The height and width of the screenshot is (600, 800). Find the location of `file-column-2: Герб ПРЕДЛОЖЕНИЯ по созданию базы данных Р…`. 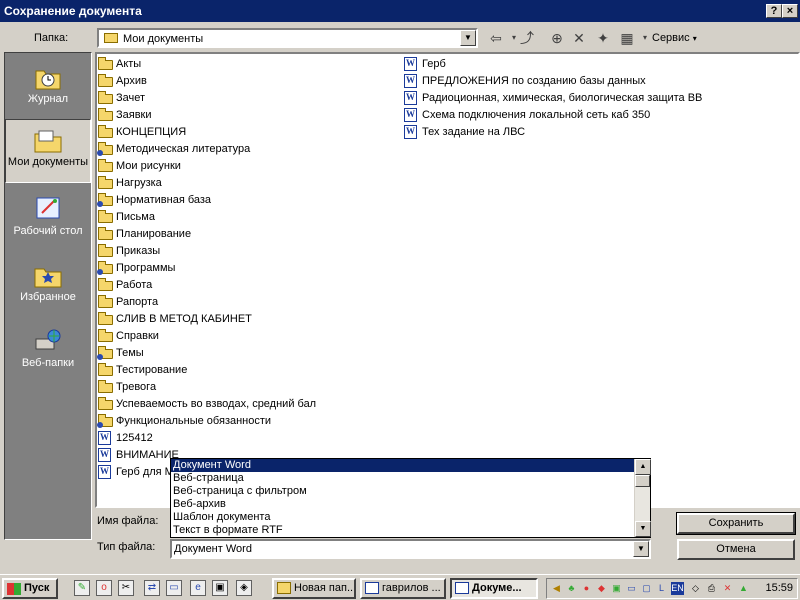

file-column-2: Герб ПРЕДЛОЖЕНИЯ по созданию базы данных Р… is located at coordinates (552, 98).